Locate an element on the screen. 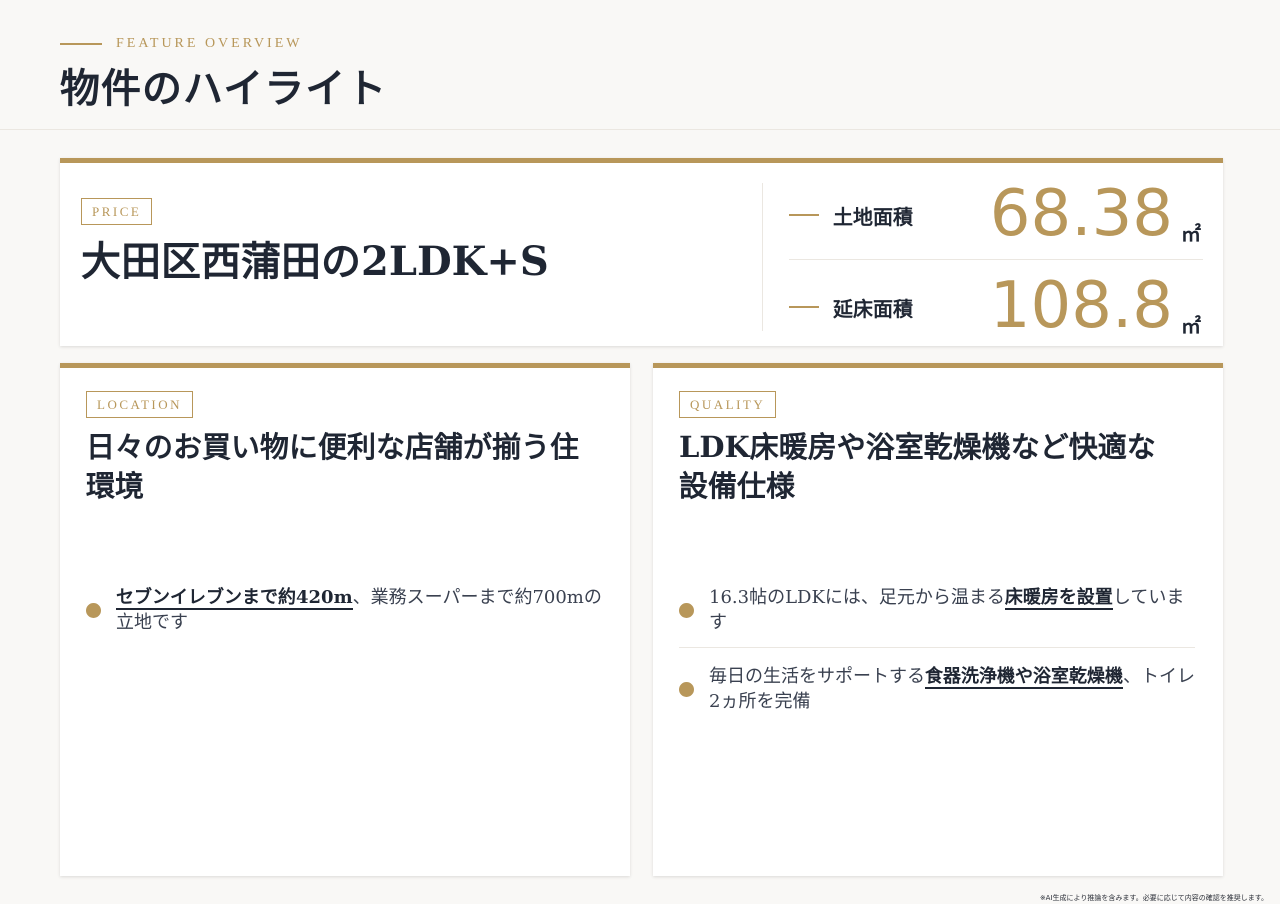 The image size is (1280, 904). bullet-before: 毎日の生活をサポートする is located at coordinates (817, 676).